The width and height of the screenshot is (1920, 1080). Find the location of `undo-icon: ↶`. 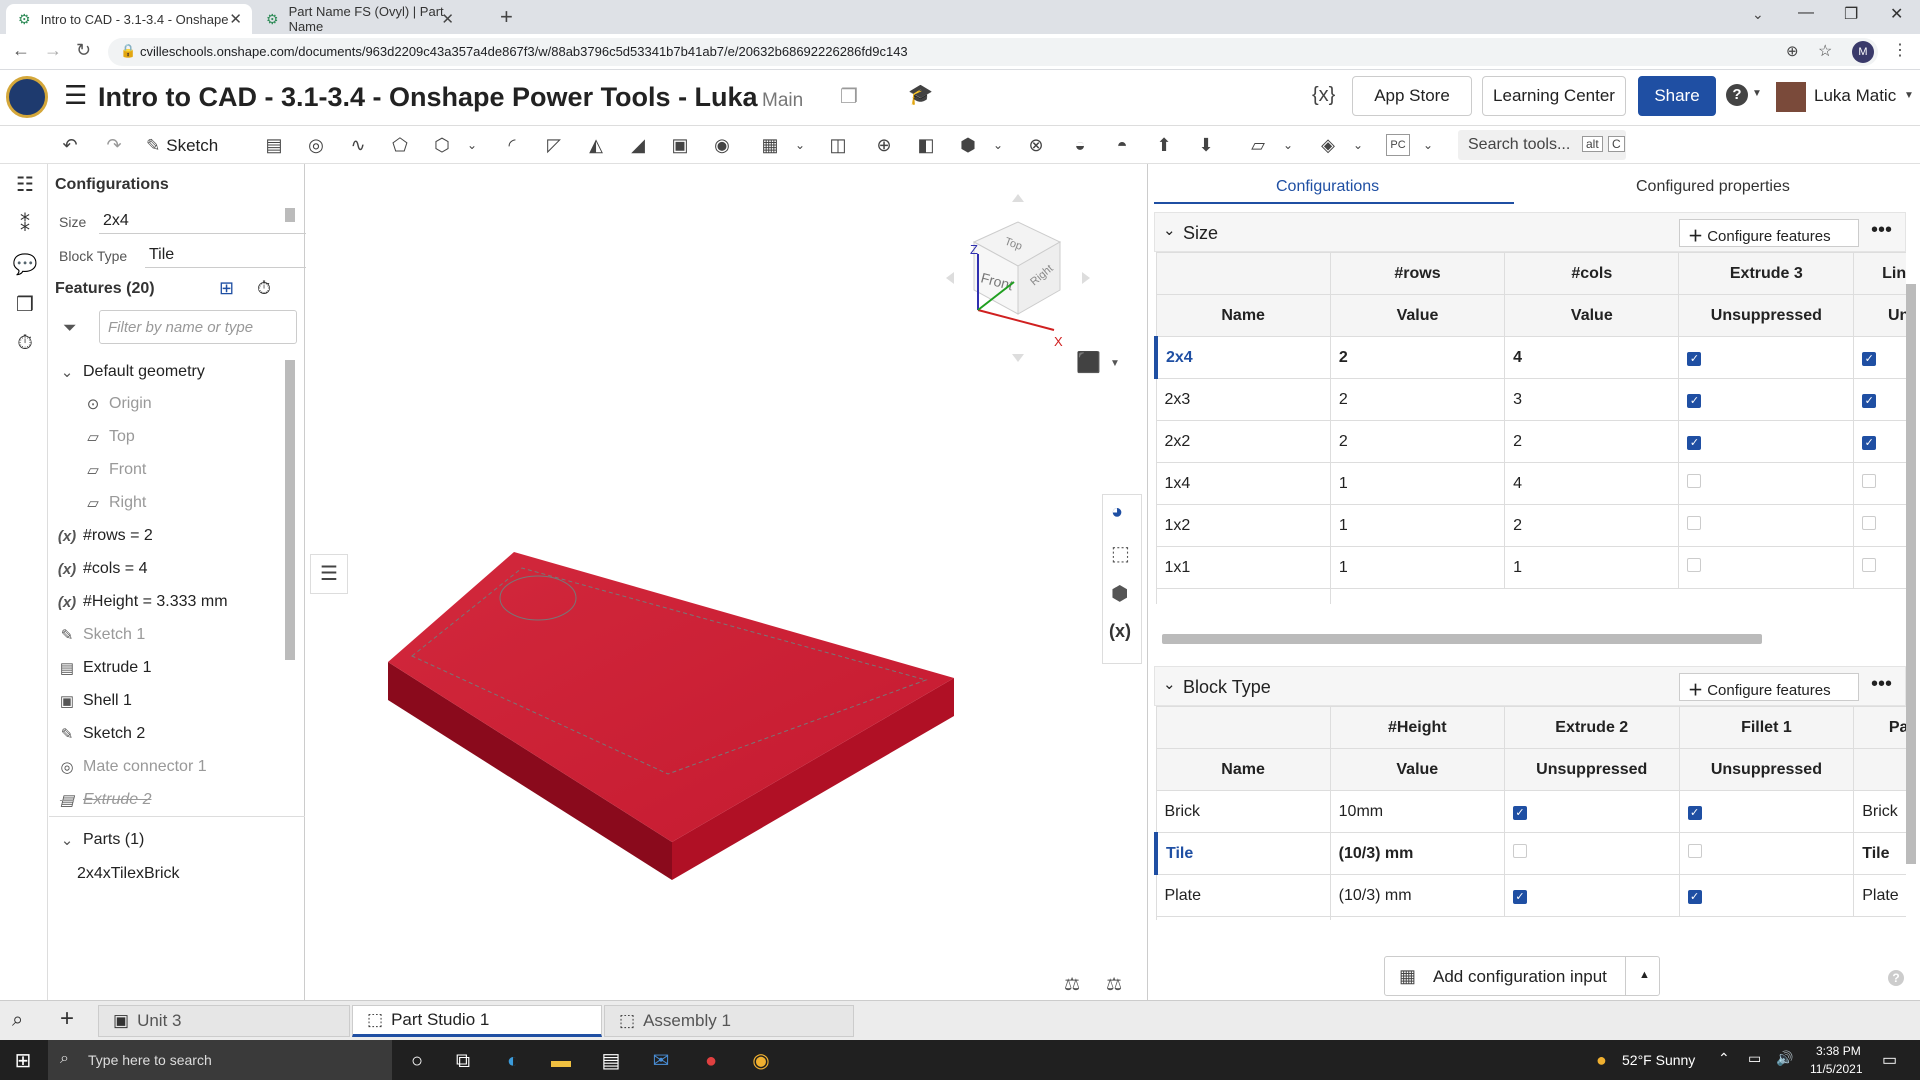

undo-icon: ↶ is located at coordinates (70, 145).